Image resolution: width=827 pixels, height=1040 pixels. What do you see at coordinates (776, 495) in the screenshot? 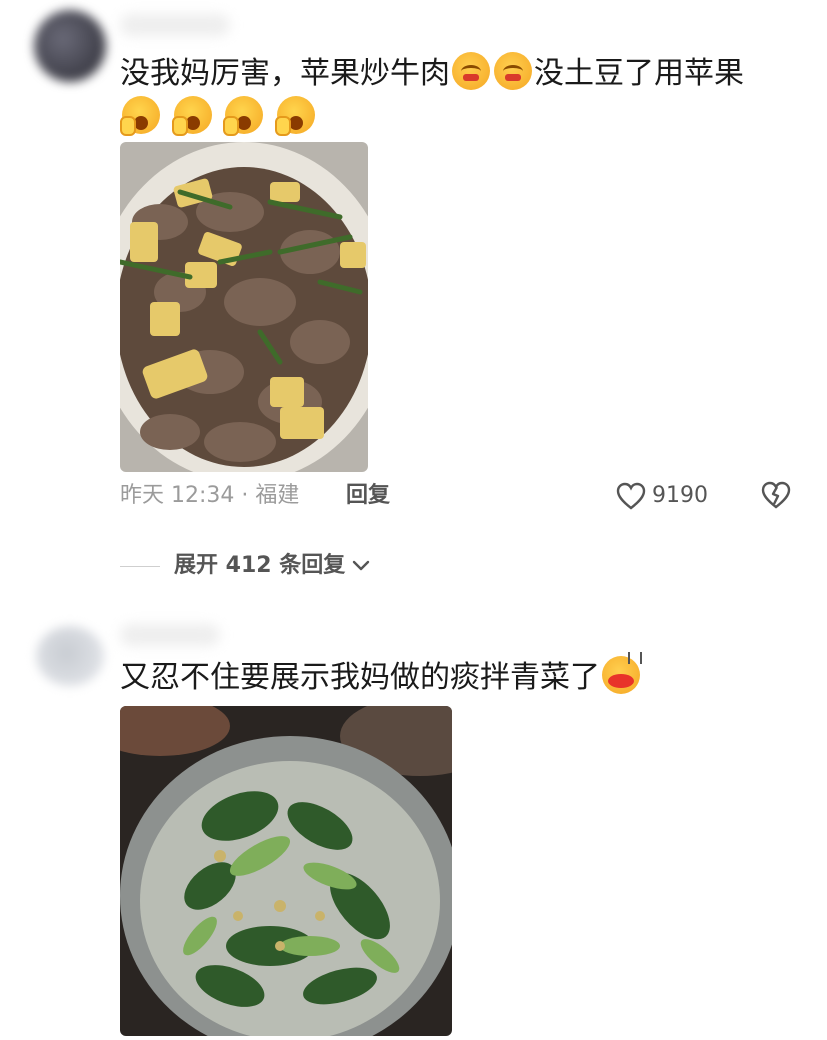
I see `broken-heart-icon` at bounding box center [776, 495].